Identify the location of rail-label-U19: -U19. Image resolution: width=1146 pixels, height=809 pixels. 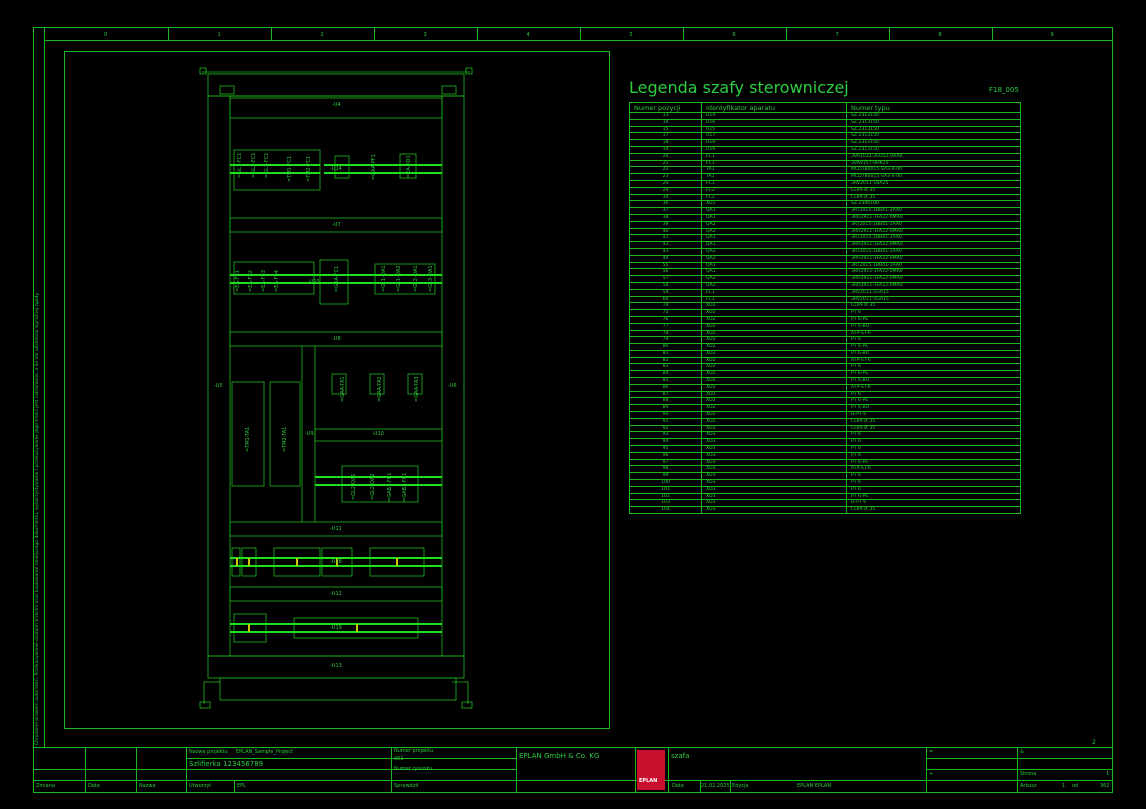
(336, 628).